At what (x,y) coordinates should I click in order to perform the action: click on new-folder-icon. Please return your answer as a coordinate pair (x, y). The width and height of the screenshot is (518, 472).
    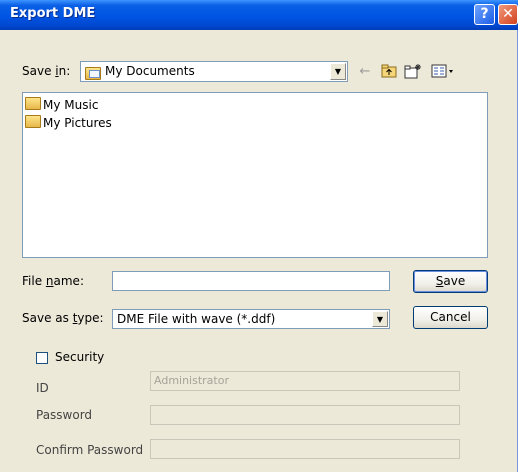
    Looking at the image, I should click on (413, 71).